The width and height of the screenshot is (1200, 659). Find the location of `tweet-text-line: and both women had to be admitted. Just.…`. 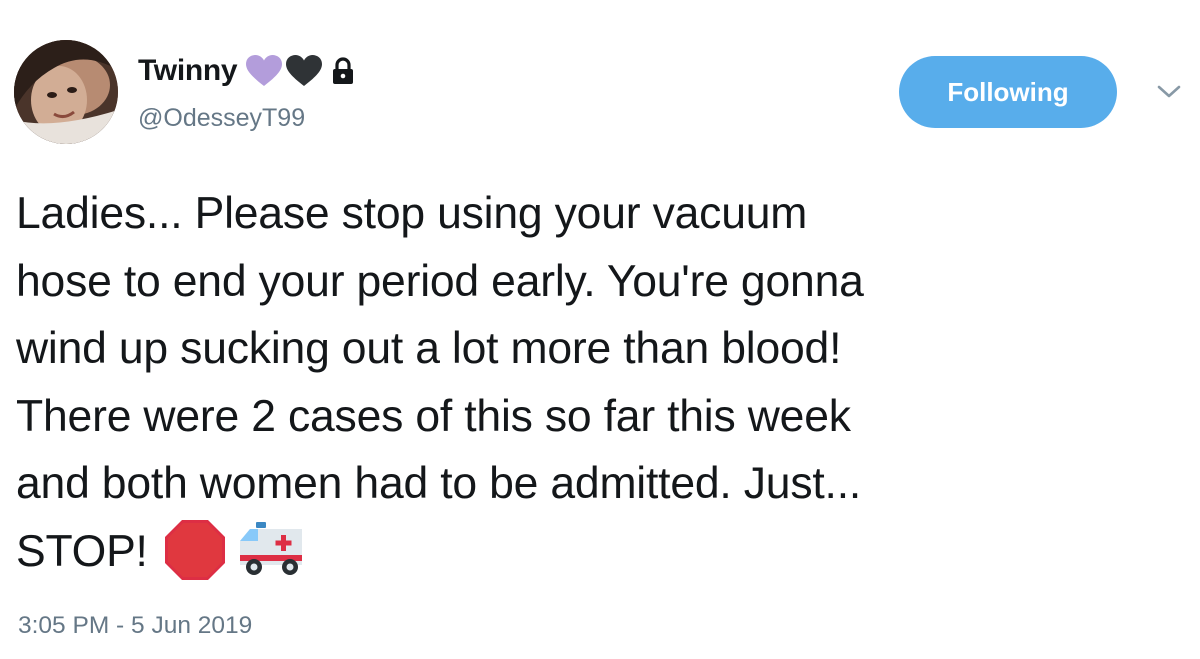

tweet-text-line: and both women had to be admitted. Just.… is located at coordinates (439, 483).